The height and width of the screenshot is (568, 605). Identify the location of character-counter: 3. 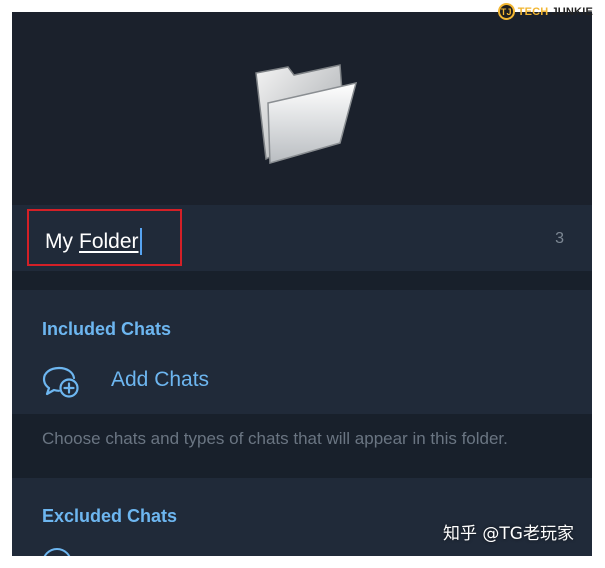
(559, 238).